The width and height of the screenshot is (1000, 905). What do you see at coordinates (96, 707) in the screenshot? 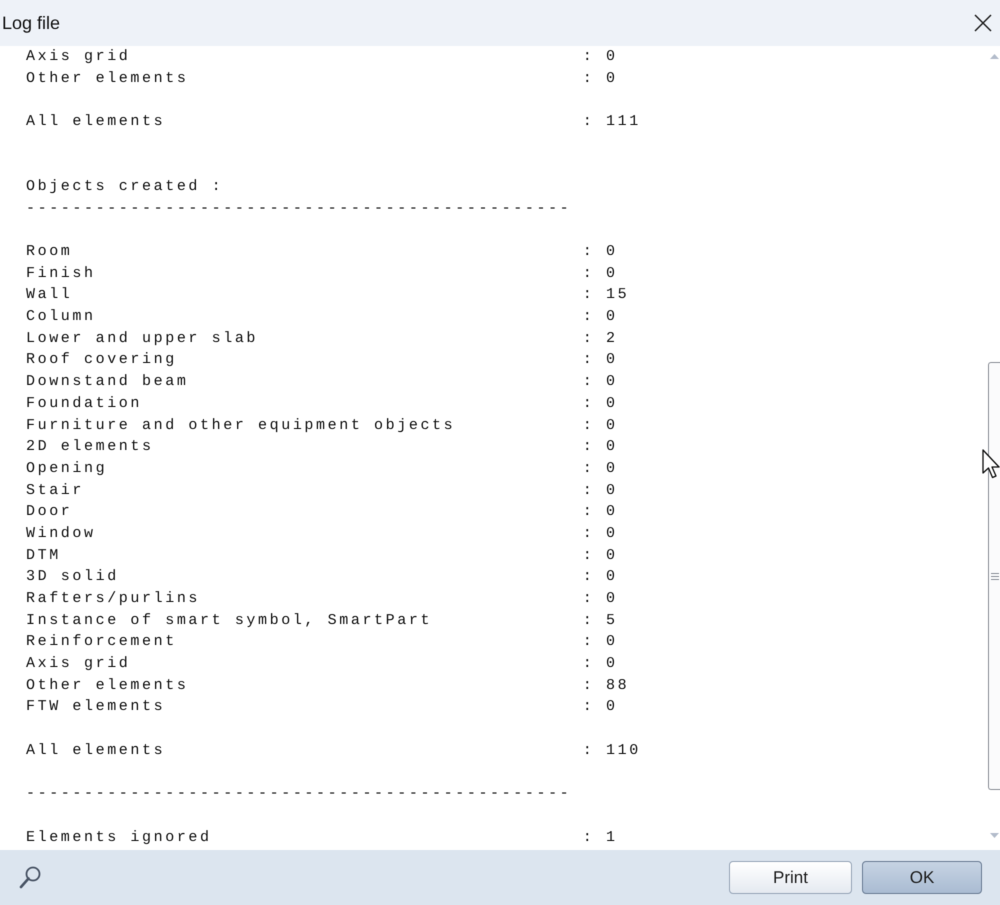
I see `log-label: FTW elements` at bounding box center [96, 707].